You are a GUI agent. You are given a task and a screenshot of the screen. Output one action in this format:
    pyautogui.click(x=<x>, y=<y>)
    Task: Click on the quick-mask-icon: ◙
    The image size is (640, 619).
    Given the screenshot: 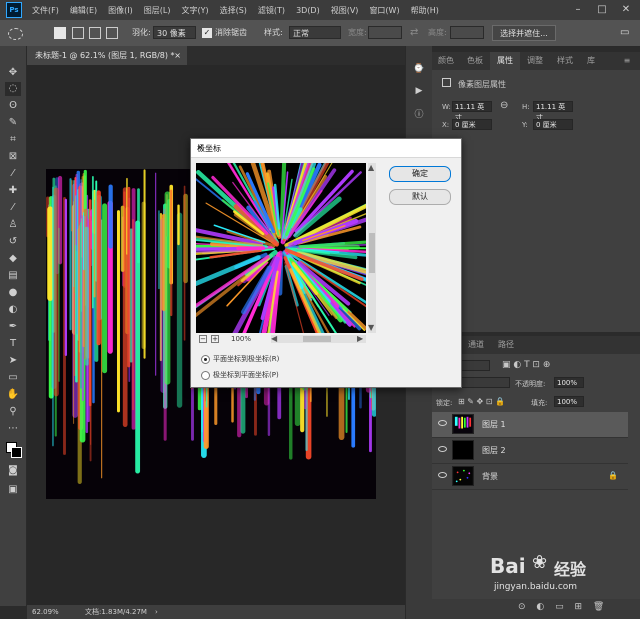 What is the action you would take?
    pyautogui.click(x=13, y=471)
    